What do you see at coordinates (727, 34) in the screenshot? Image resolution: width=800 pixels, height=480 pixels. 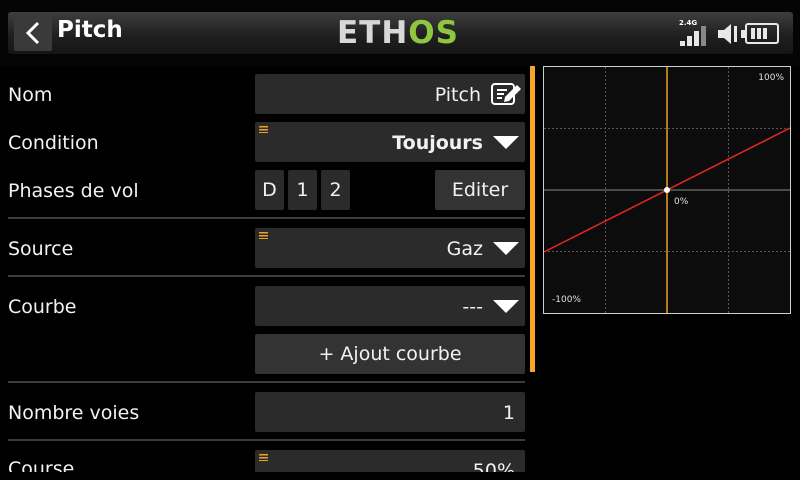 I see `speaker-icon` at bounding box center [727, 34].